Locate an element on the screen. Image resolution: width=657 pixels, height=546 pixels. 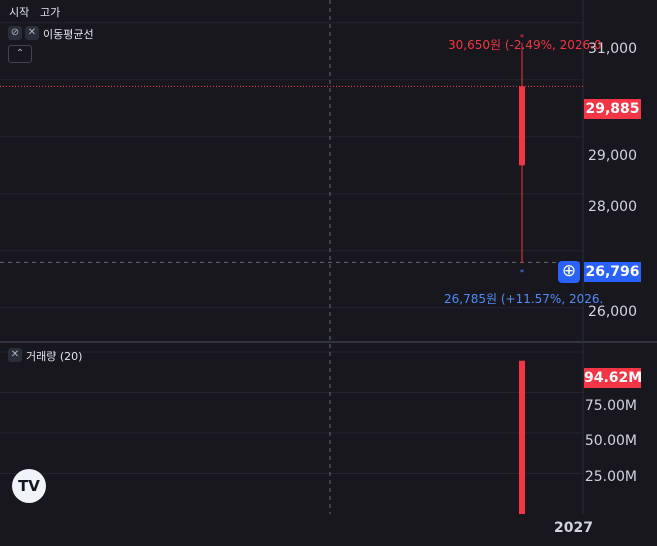
open-price-label: 시작 is located at coordinates (19, 12).